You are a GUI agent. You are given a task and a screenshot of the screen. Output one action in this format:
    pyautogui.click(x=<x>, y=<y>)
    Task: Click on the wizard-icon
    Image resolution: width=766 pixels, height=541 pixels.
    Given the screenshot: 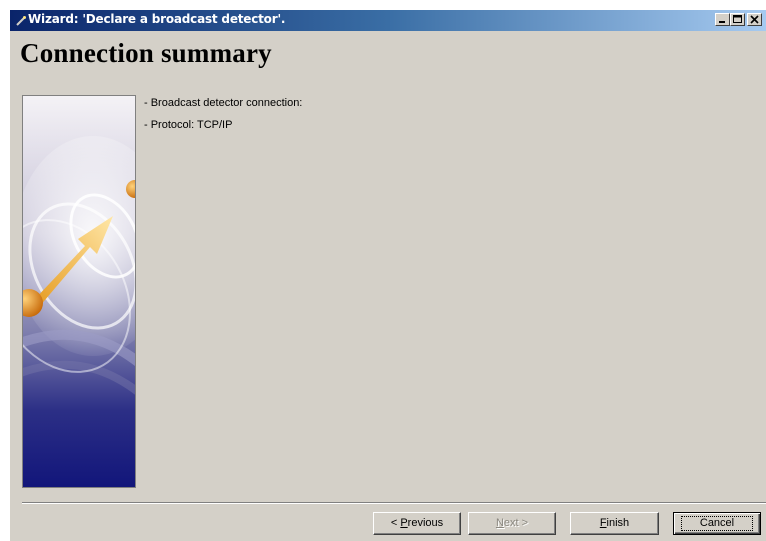 What is the action you would take?
    pyautogui.click(x=21, y=20)
    